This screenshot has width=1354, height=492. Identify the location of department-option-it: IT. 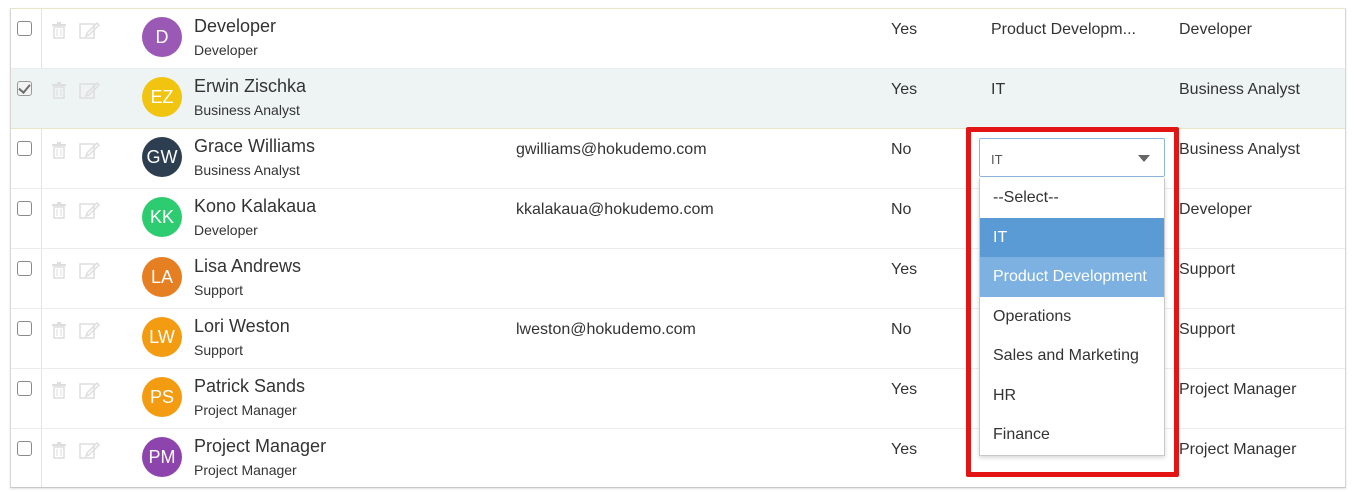
(1072, 237).